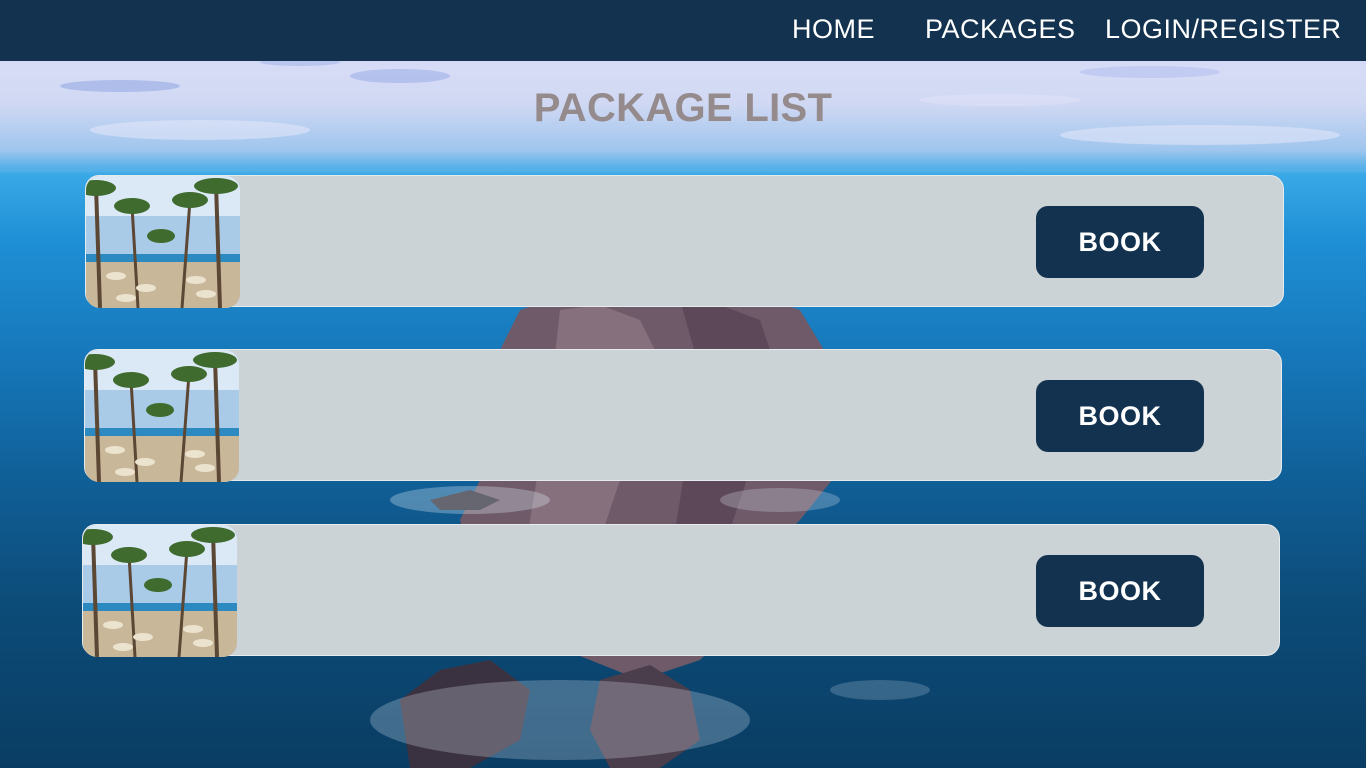 This screenshot has width=1366, height=768. I want to click on top-navbar: HOME PACKAGES LOGIN/REGISTER, so click(683, 30).